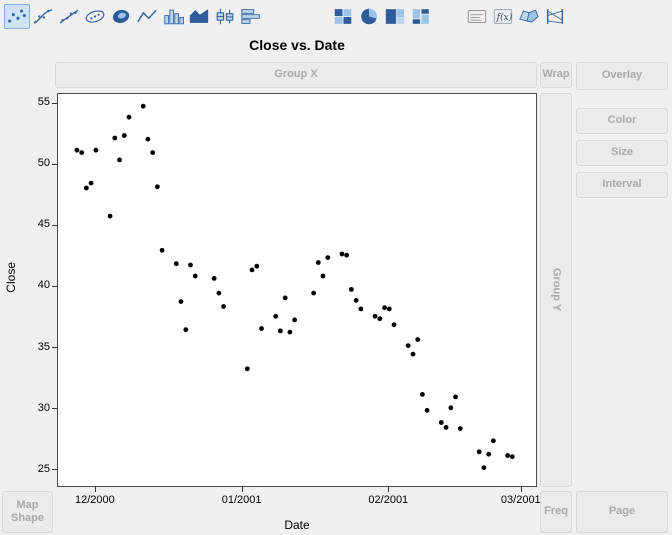  What do you see at coordinates (17, 16) in the screenshot?
I see `tool-points-button` at bounding box center [17, 16].